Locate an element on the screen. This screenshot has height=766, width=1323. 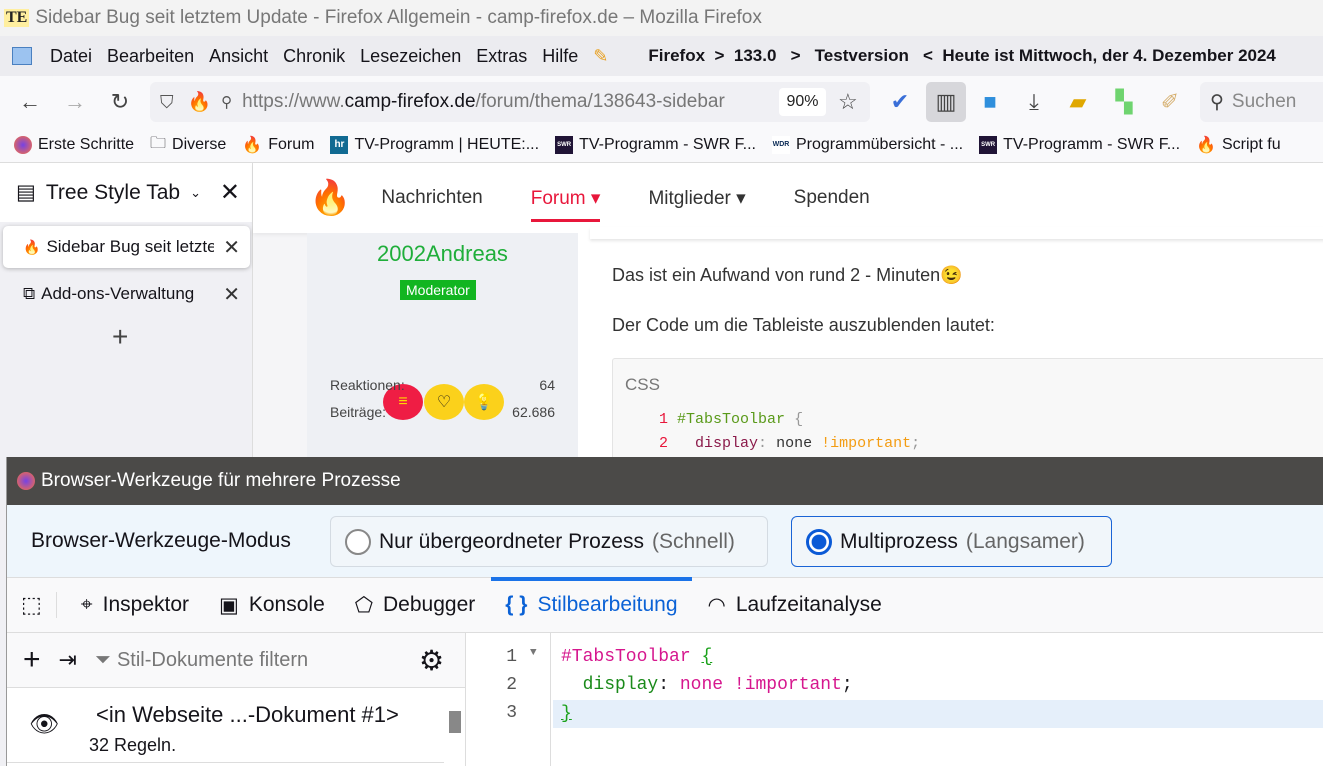
mode-multiprocess-radio: Multiprozess (Langsamer) is located at coordinates (951, 541).